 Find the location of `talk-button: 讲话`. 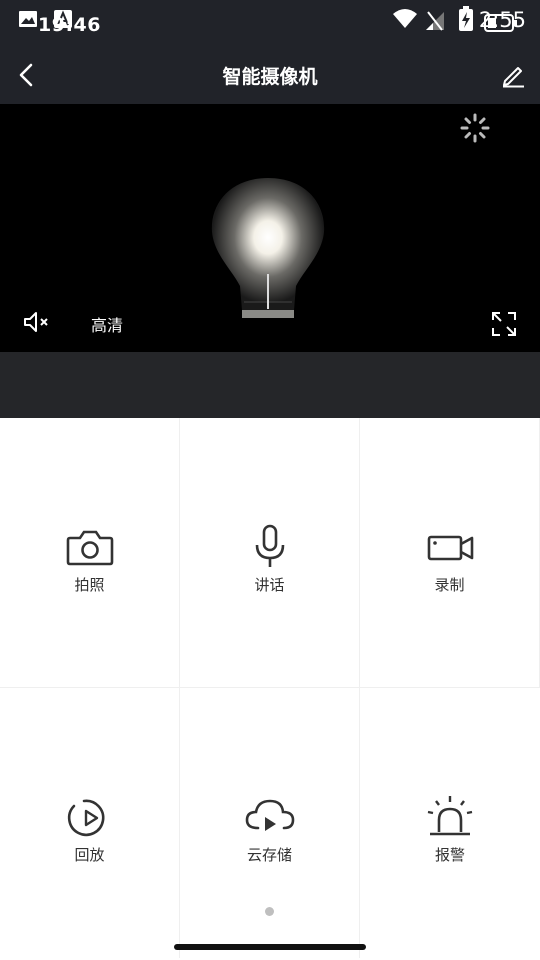

talk-button: 讲话 is located at coordinates (270, 553).